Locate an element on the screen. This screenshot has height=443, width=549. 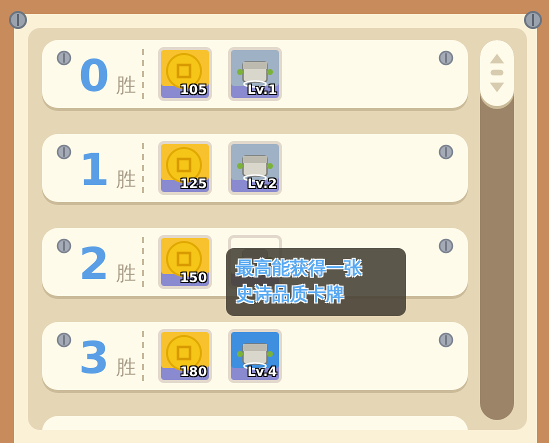
win-count: 1 is located at coordinates (94, 171).